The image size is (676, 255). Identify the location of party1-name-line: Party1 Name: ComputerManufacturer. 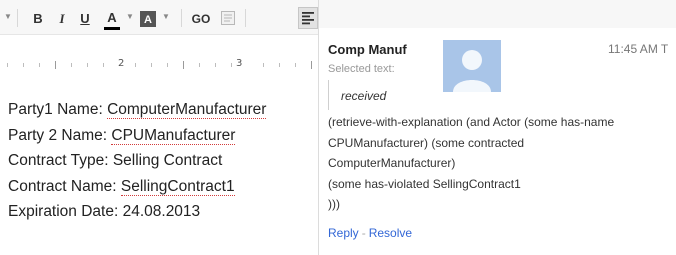
(137, 110).